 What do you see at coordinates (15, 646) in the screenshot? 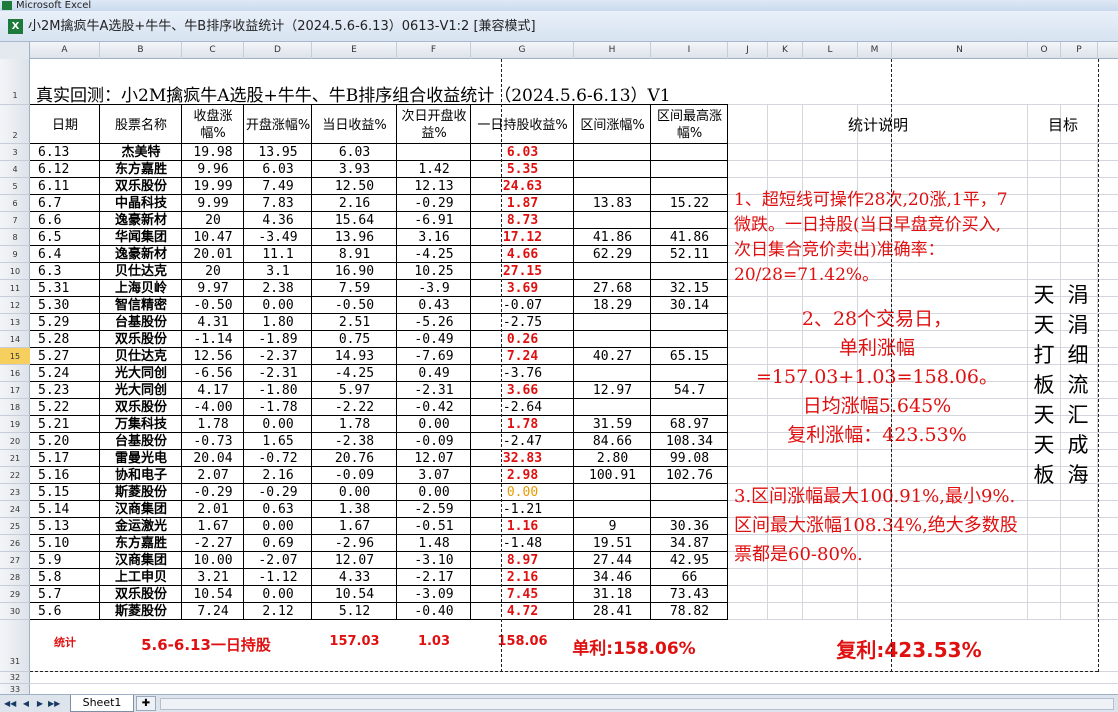
I see `row-header-31: 31` at bounding box center [15, 646].